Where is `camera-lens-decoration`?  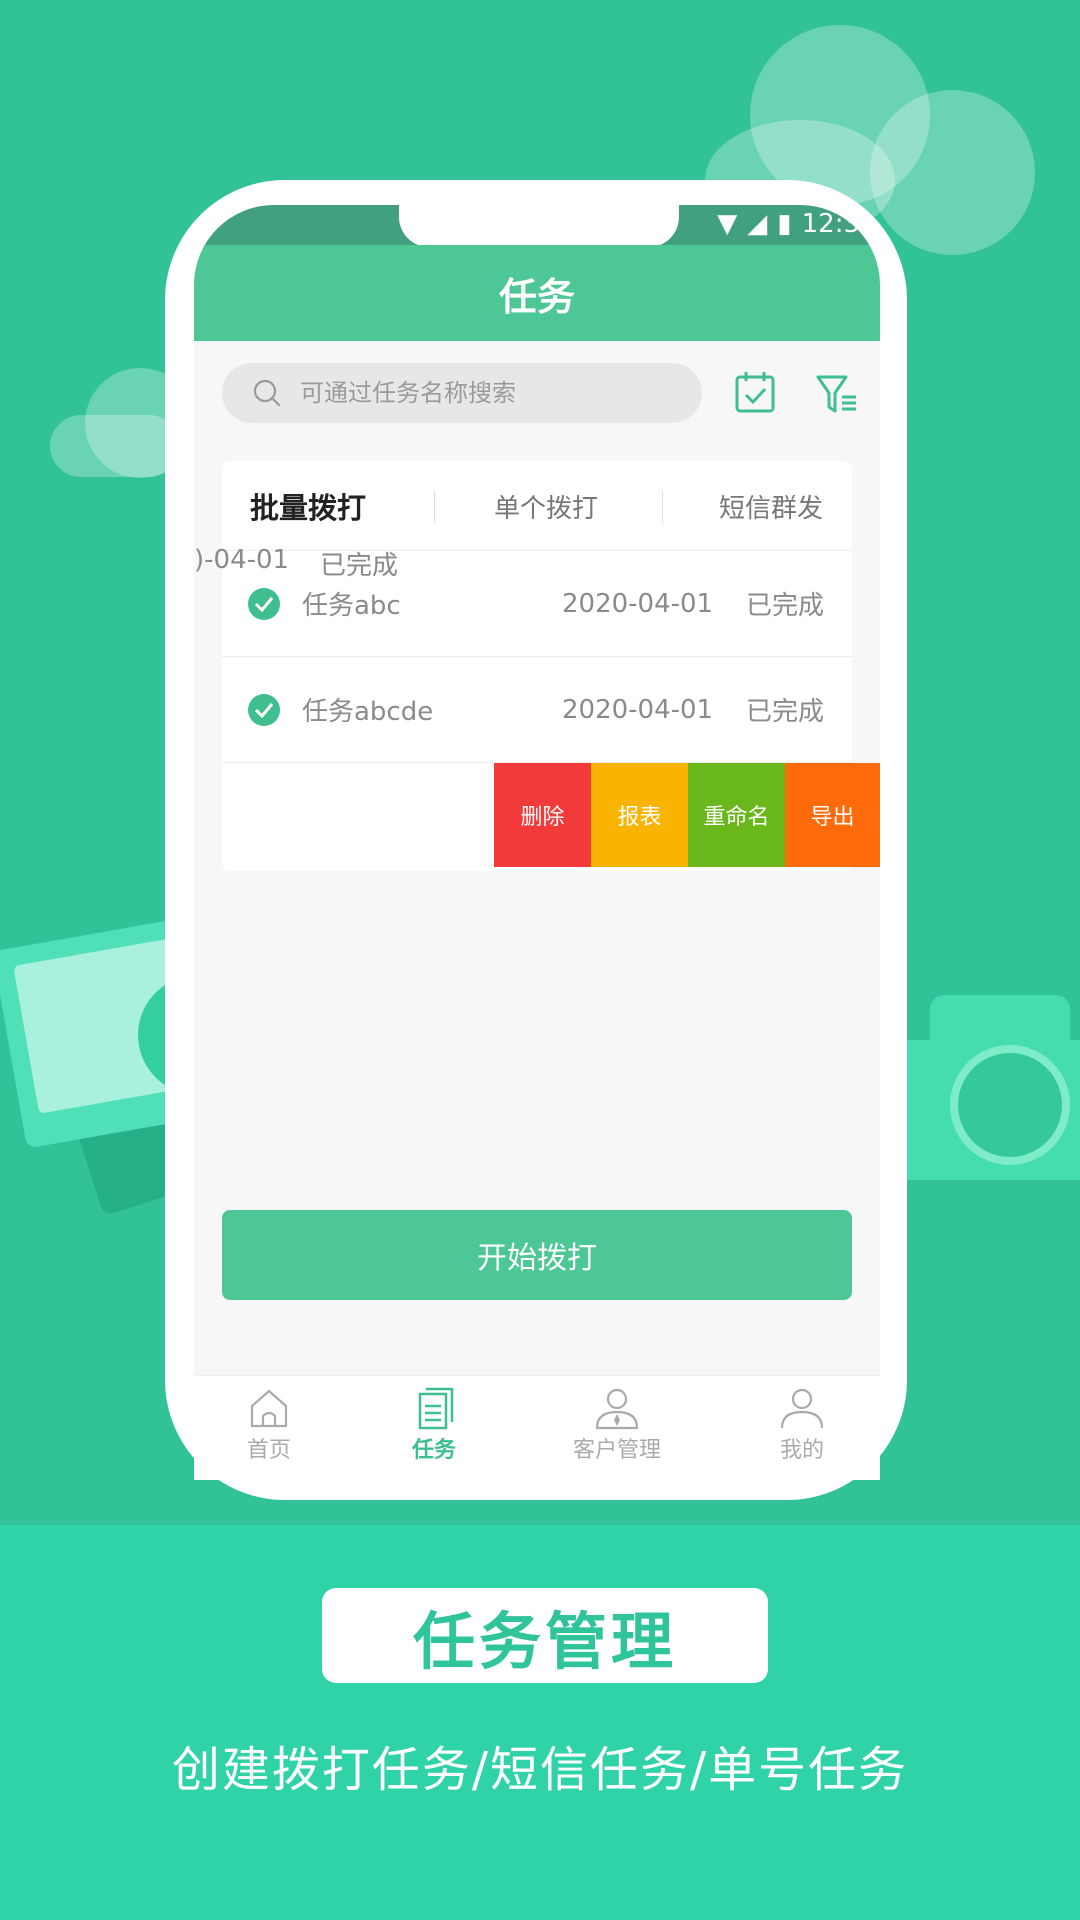
camera-lens-decoration is located at coordinates (1010, 1105).